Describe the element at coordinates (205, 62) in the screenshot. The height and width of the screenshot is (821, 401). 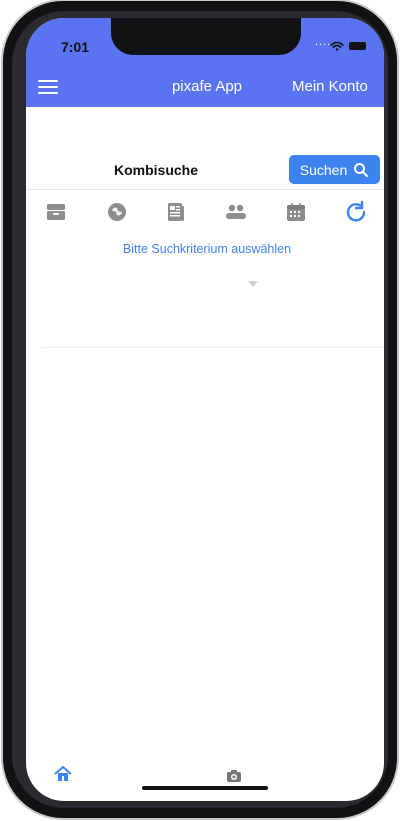
I see `top-navigation-bar: 7:01 .... pixafe App Mein Konto` at that location.